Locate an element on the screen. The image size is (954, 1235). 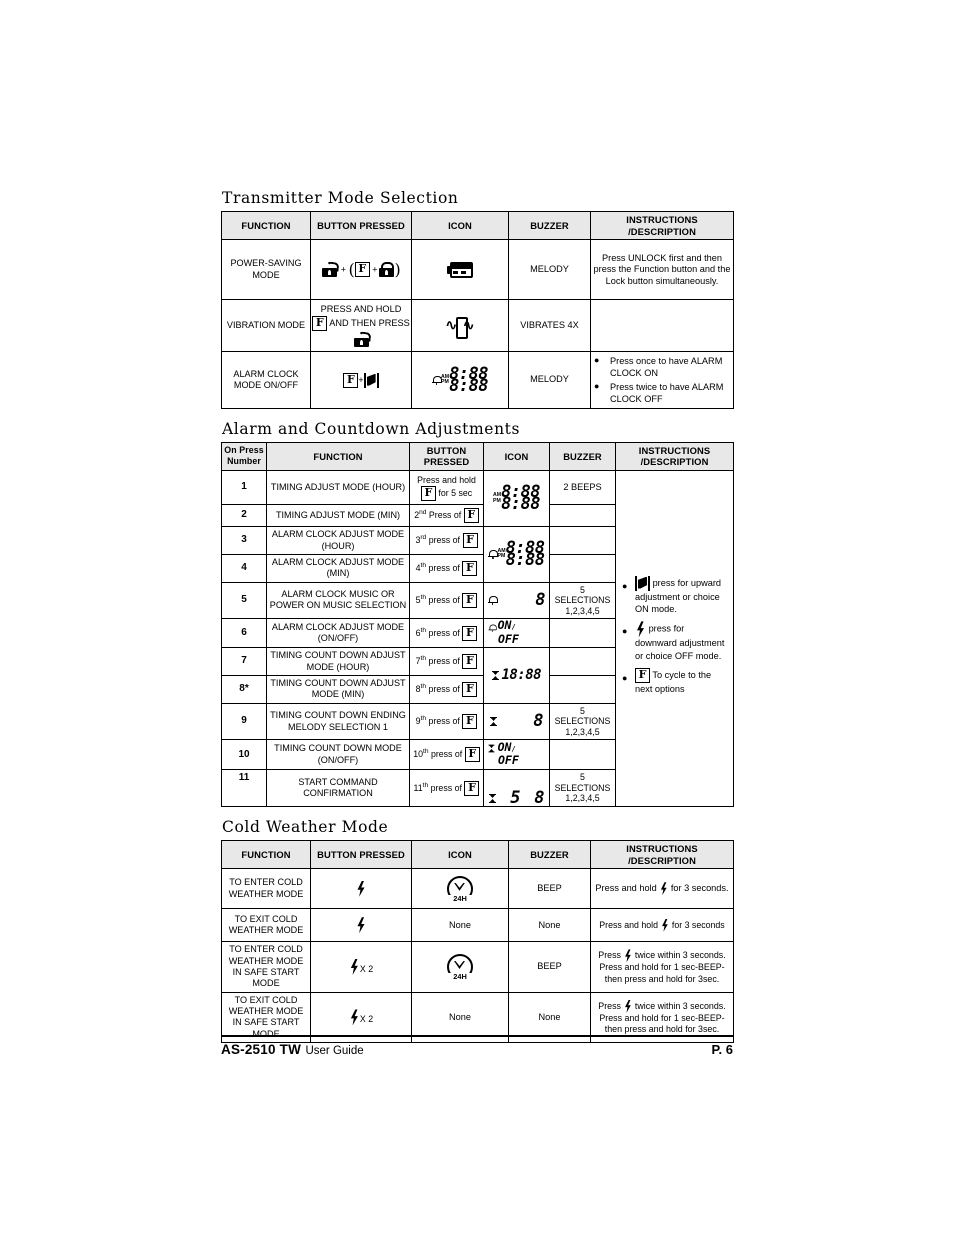
bullet-text: Press twice to have ALARM CLOCK OFF is located at coordinates (667, 392).